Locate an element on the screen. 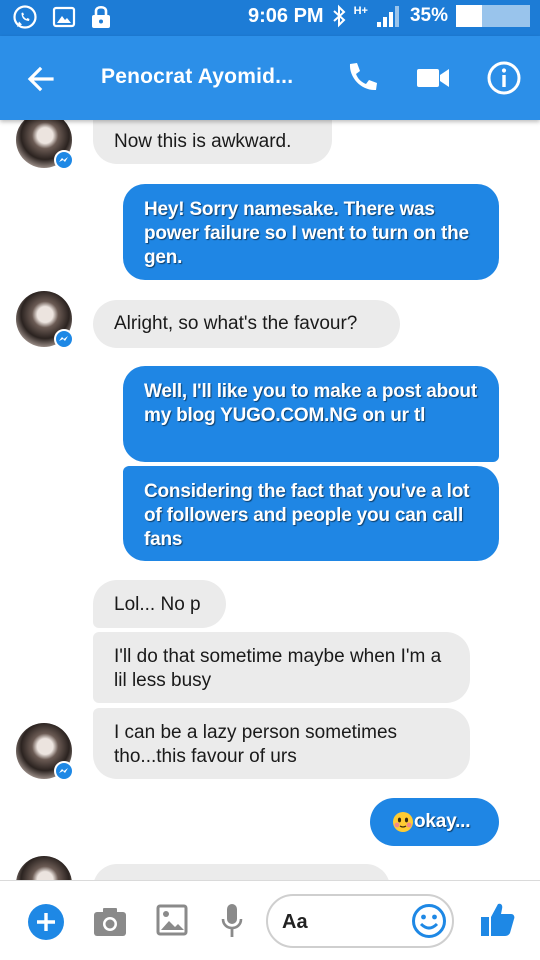 This screenshot has width=540, height=960. microphone-icon is located at coordinates (232, 921).